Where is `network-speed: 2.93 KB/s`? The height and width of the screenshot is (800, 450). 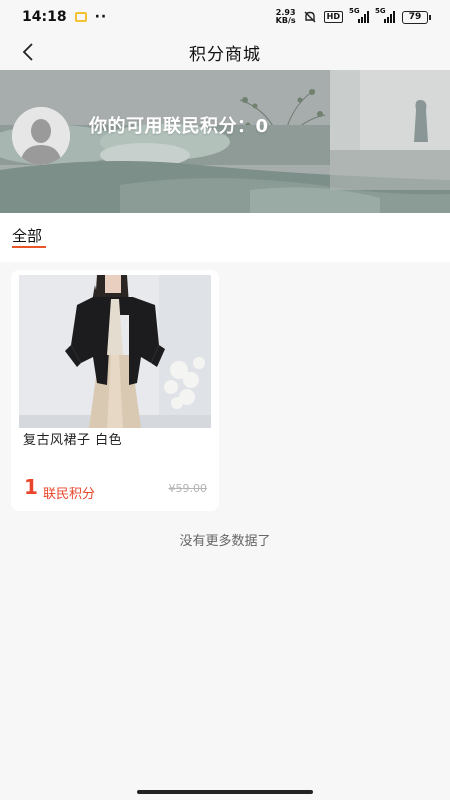
network-speed: 2.93 KB/s is located at coordinates (286, 17).